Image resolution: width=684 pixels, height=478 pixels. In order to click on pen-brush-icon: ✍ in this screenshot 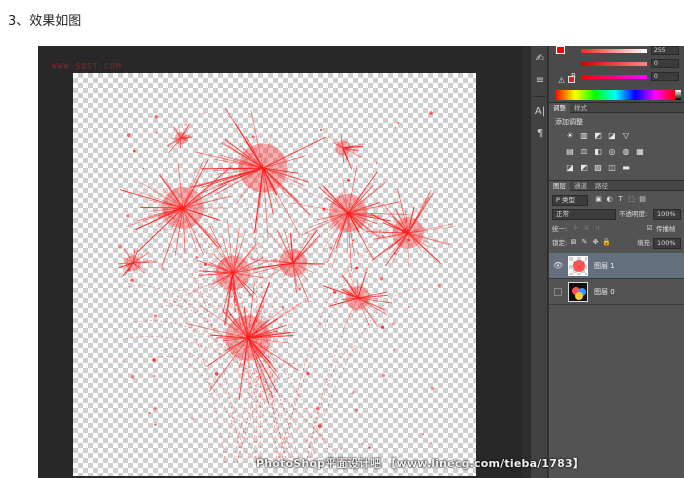, I will do `click(540, 59)`.